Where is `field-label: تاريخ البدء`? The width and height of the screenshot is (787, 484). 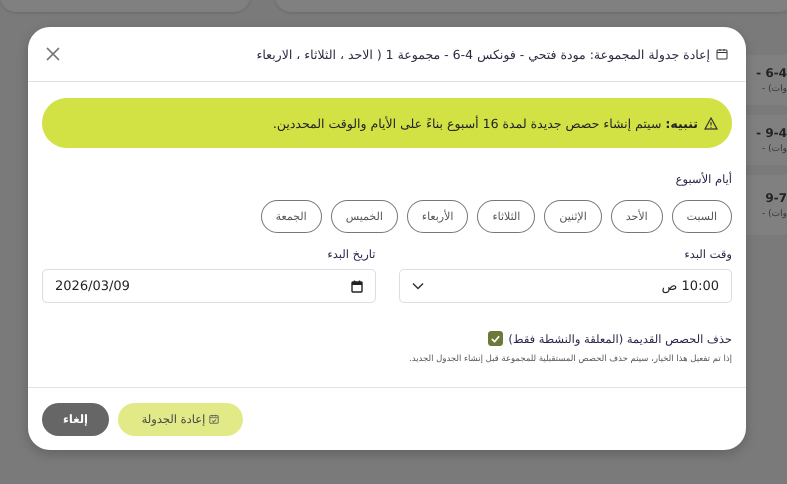 field-label: تاريخ البدء is located at coordinates (351, 254).